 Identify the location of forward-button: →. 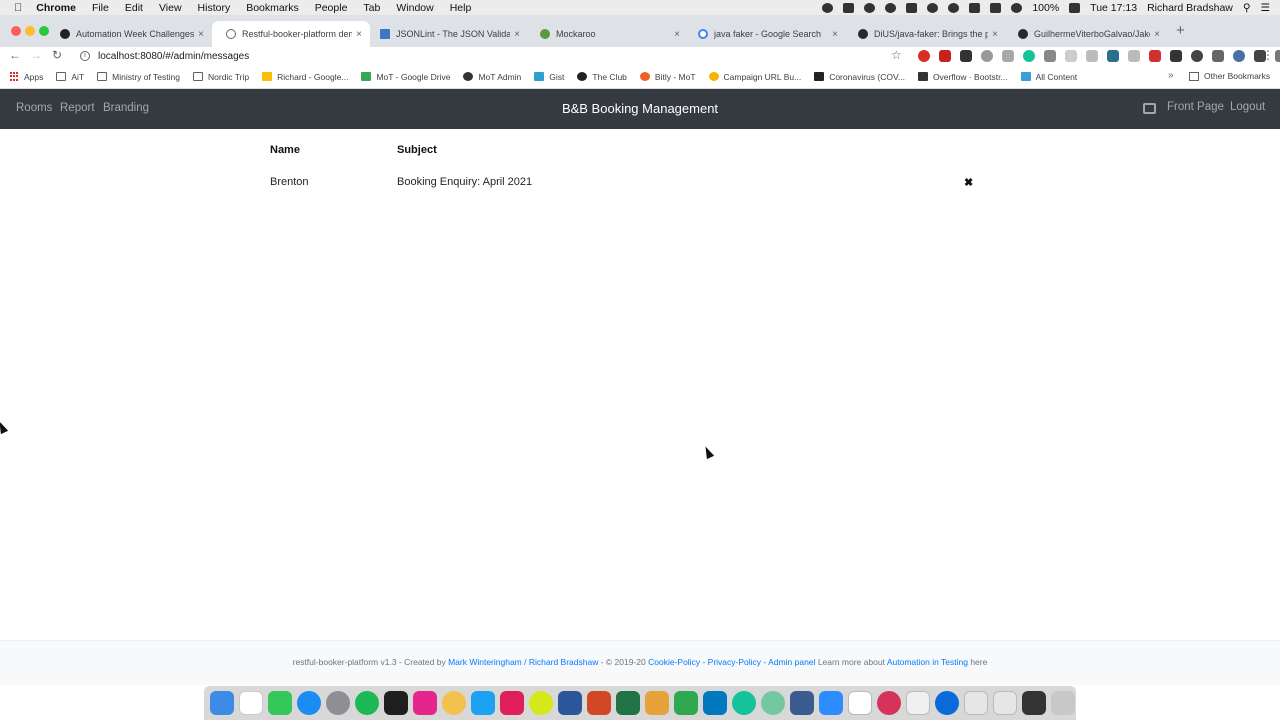
(36, 55).